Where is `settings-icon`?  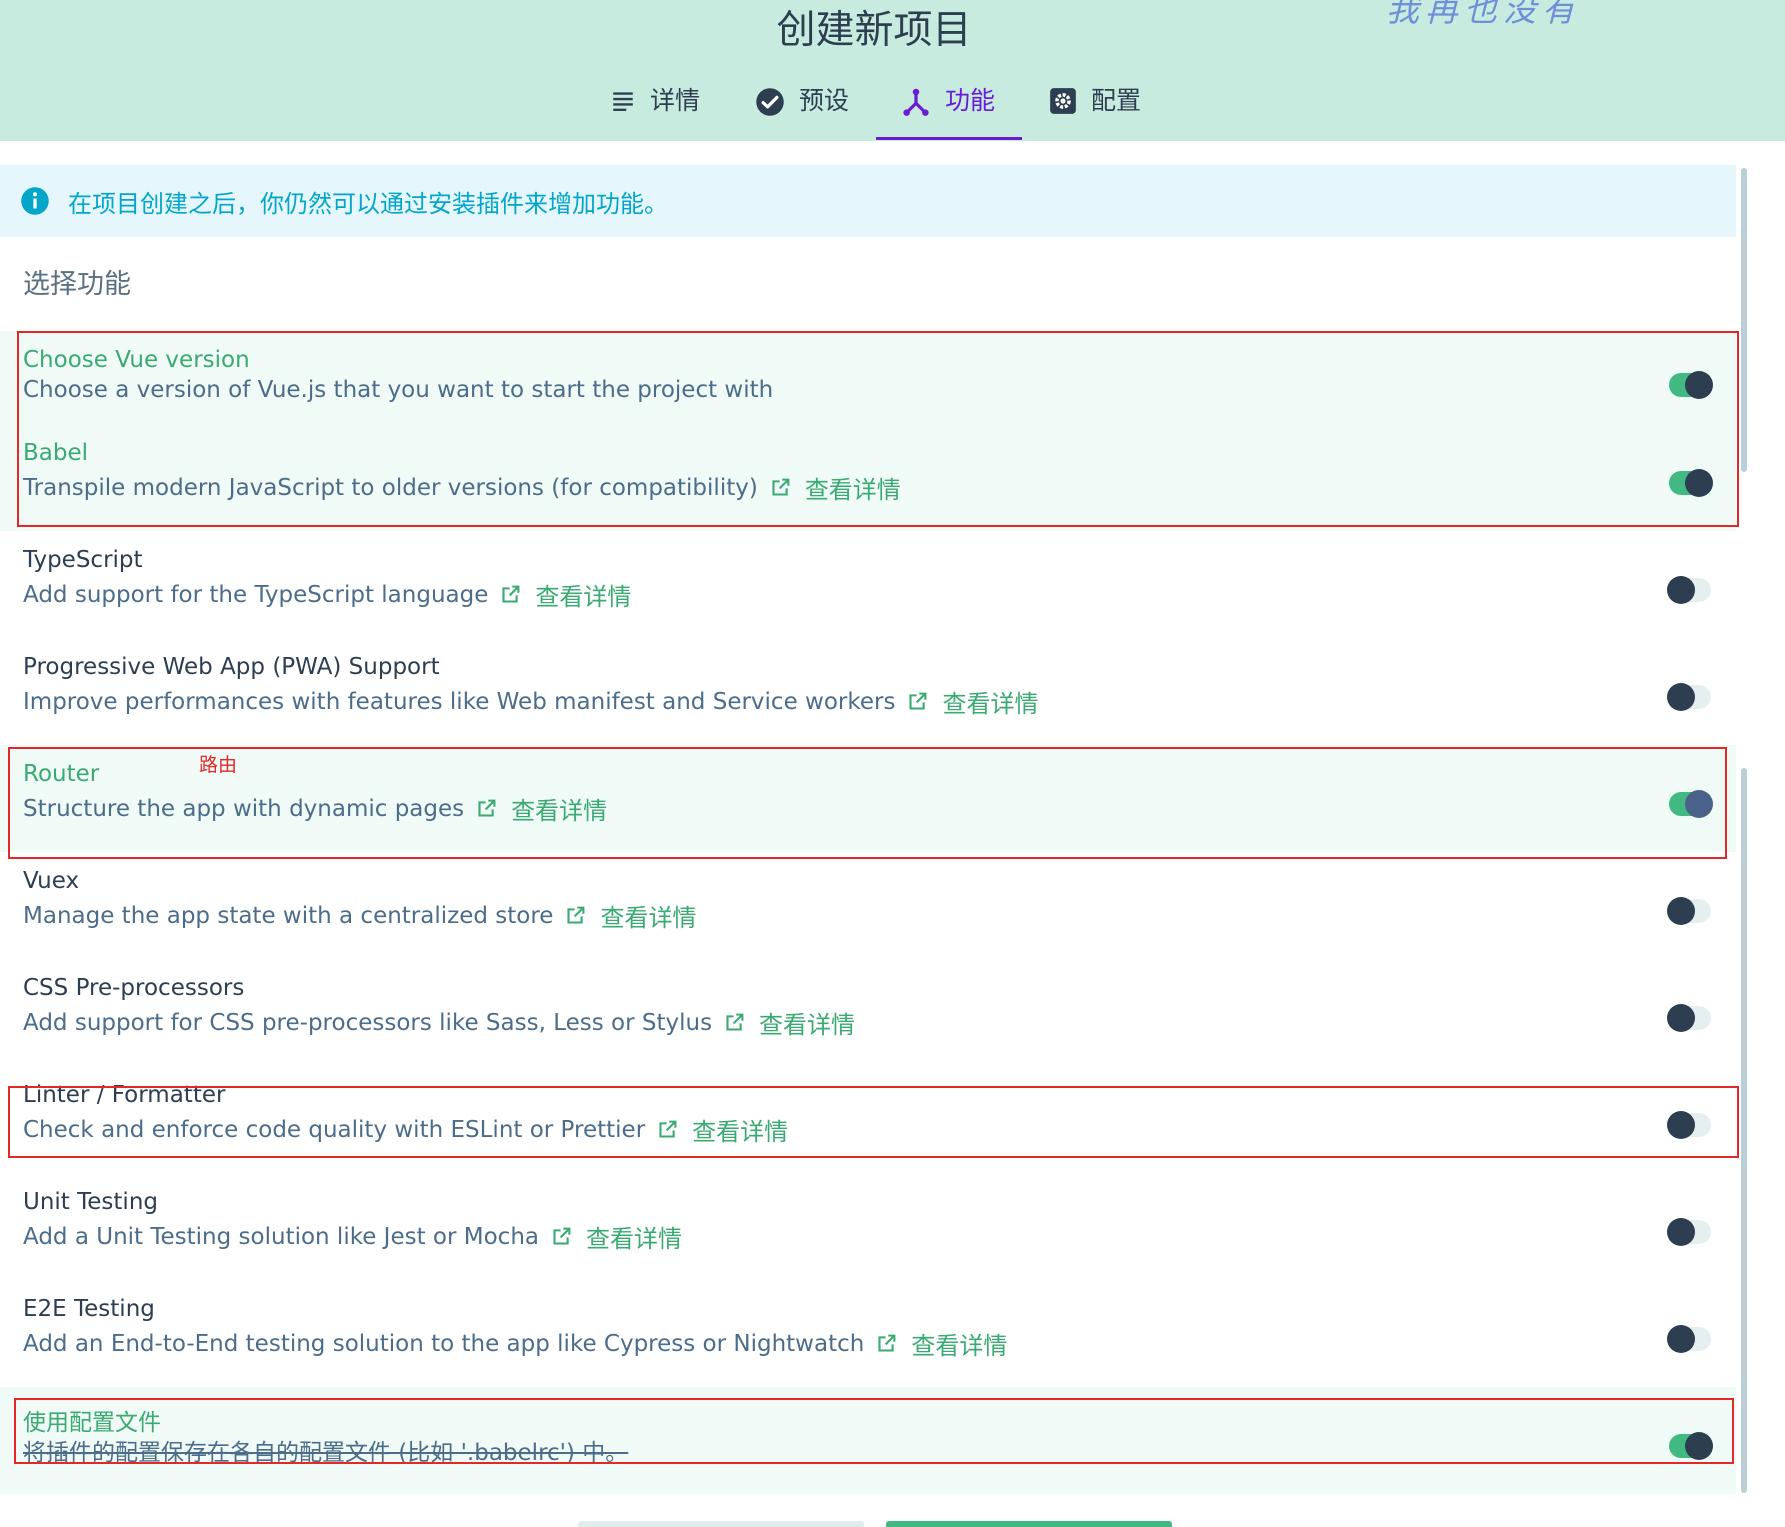
settings-icon is located at coordinates (1063, 101).